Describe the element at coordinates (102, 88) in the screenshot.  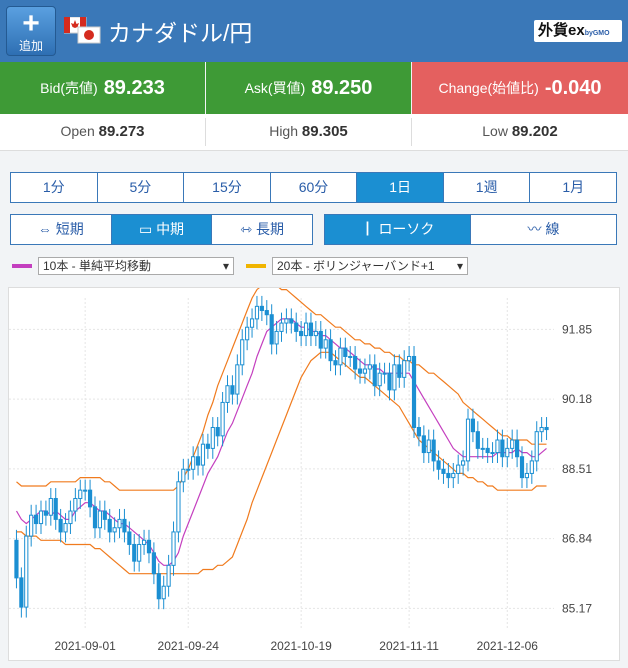
I see `bid-quote: Bid(売値) 89.233` at that location.